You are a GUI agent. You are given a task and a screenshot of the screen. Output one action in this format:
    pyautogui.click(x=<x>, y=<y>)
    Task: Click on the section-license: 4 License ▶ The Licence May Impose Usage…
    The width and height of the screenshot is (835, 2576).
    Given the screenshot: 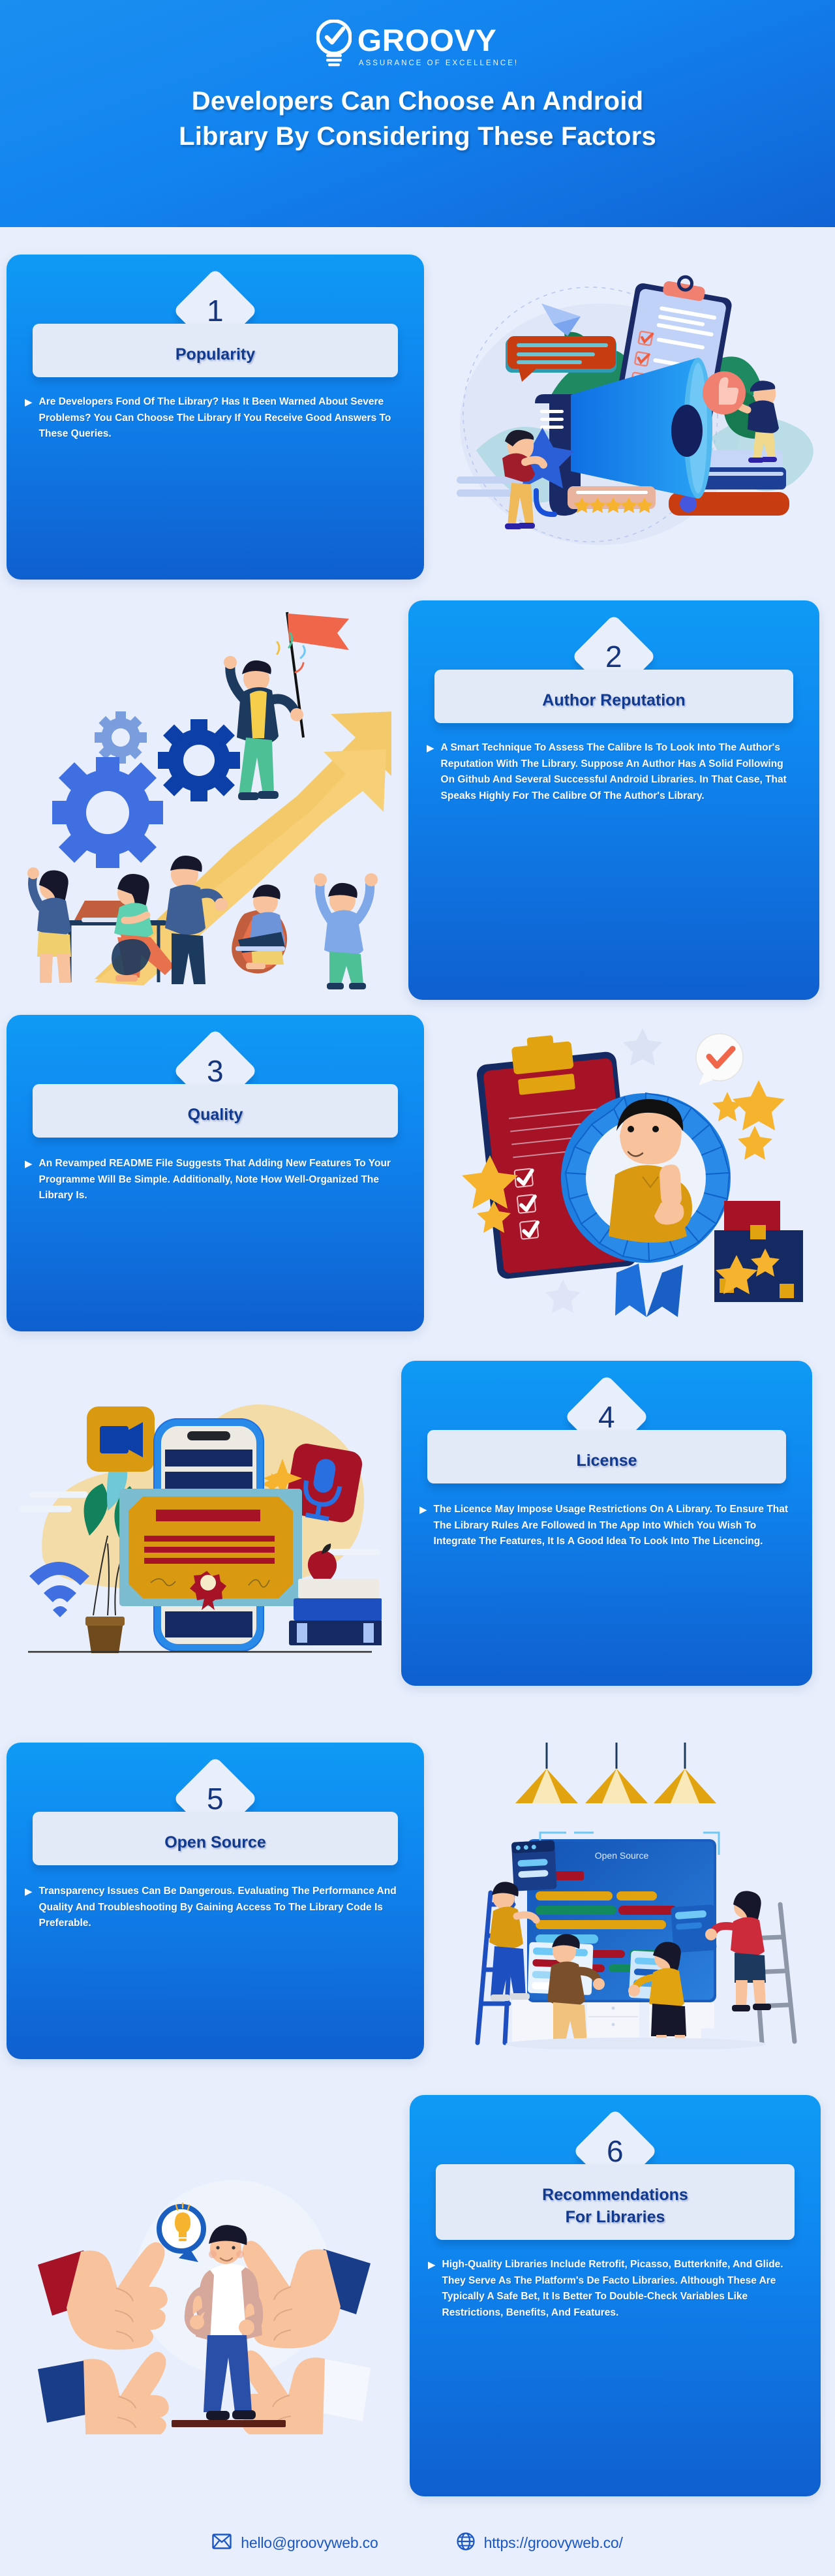 What is the action you would take?
    pyautogui.click(x=417, y=1528)
    